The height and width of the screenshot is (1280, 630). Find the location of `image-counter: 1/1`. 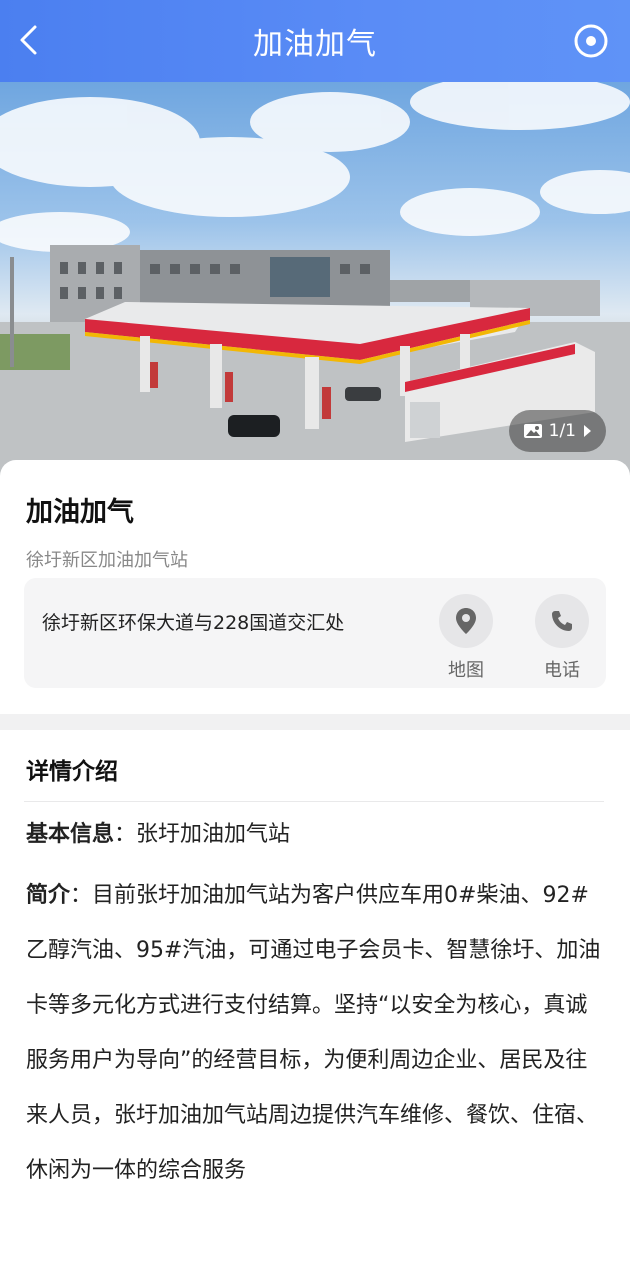

image-counter: 1/1 is located at coordinates (557, 431).